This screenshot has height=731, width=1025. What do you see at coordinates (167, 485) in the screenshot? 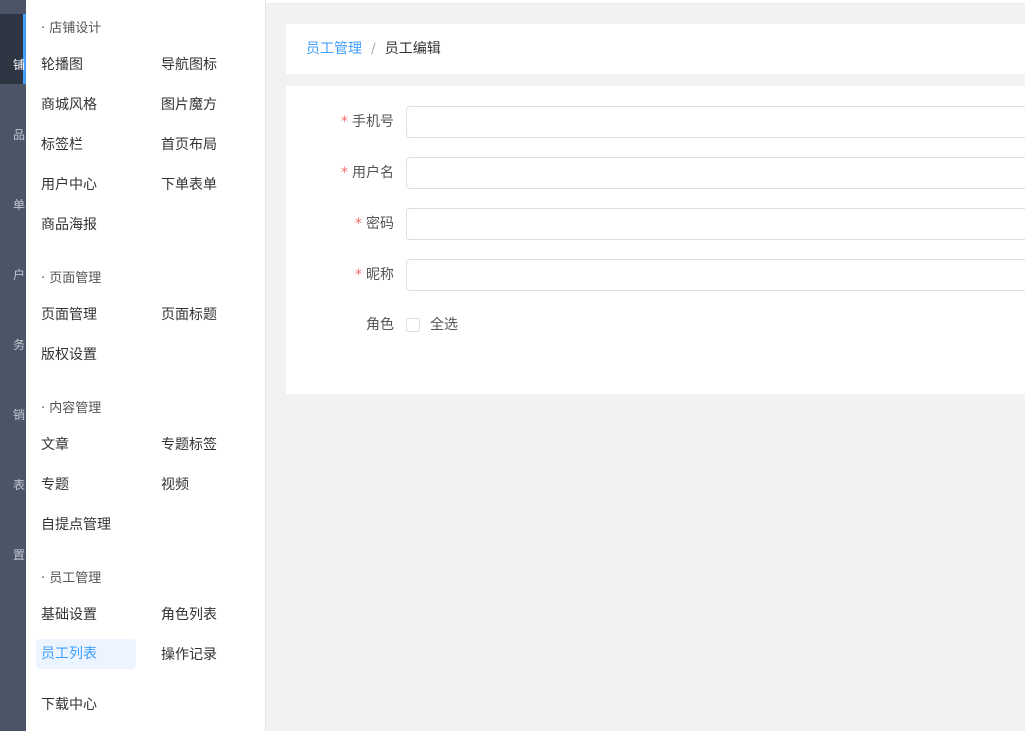
I see `menu-item-video: 视频` at bounding box center [167, 485].